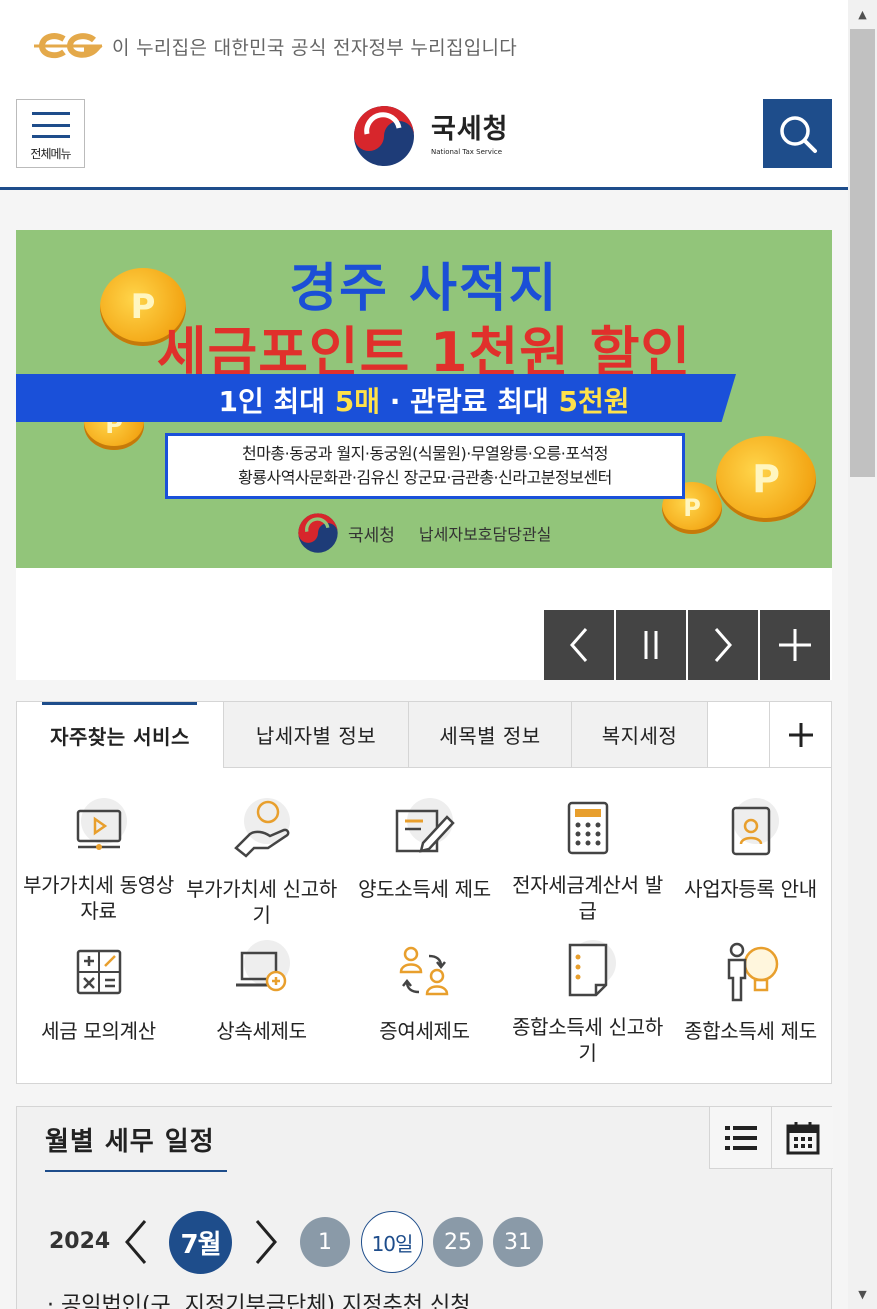  I want to click on pause-icon, so click(651, 645).